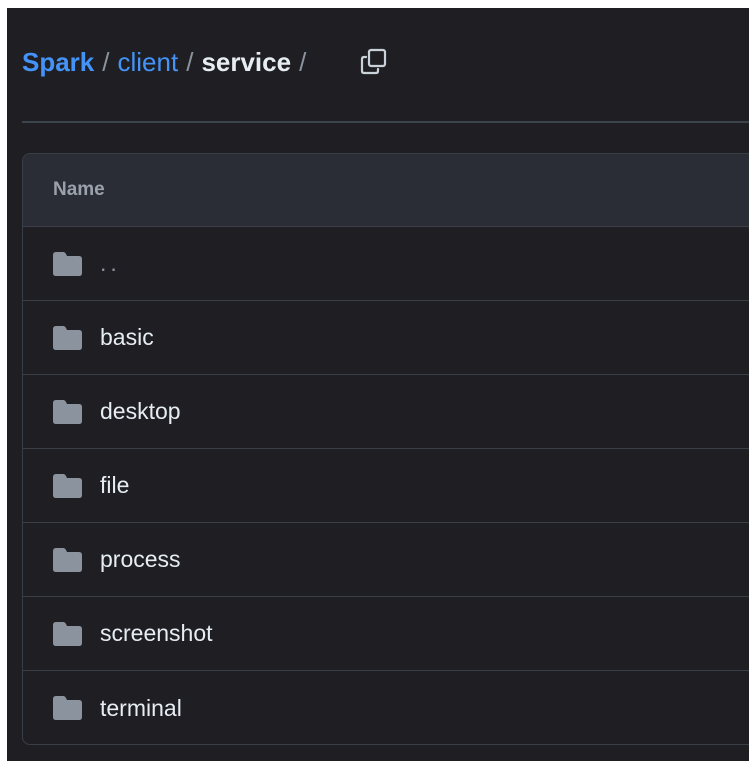  What do you see at coordinates (148, 62) in the screenshot?
I see `breadcrumb-client-link: client` at bounding box center [148, 62].